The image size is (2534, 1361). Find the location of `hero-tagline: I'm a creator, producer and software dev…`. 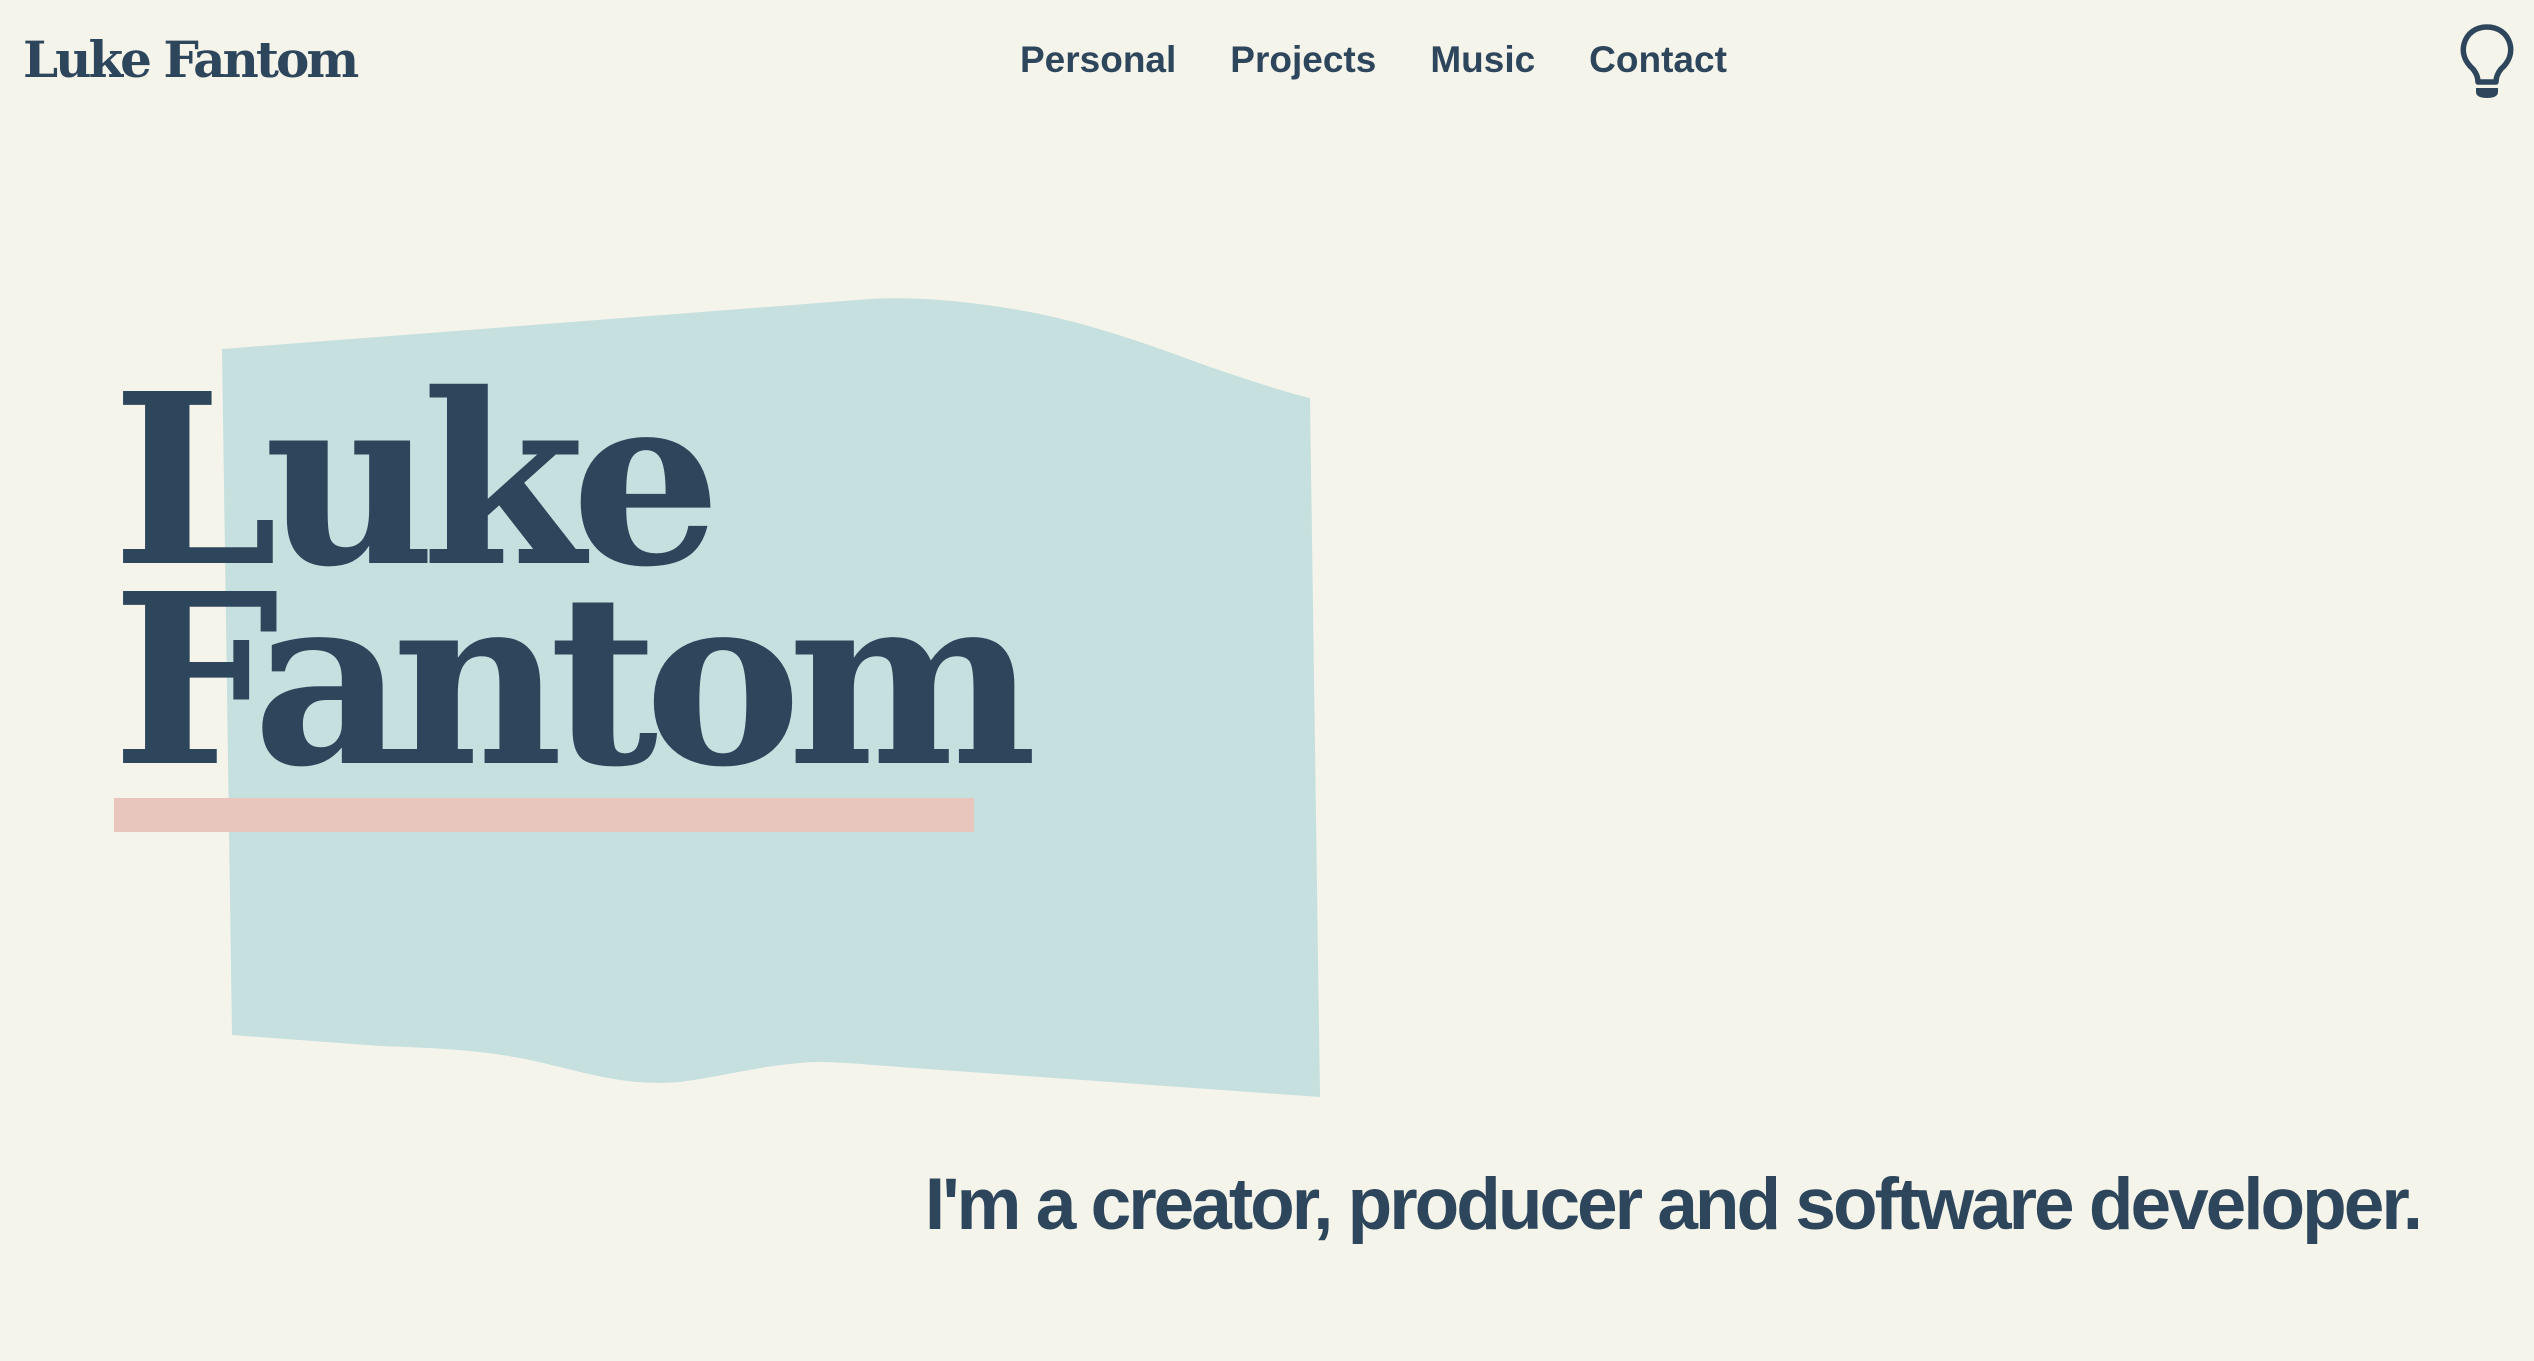

hero-tagline: I'm a creator, producer and software dev… is located at coordinates (1673, 1204).